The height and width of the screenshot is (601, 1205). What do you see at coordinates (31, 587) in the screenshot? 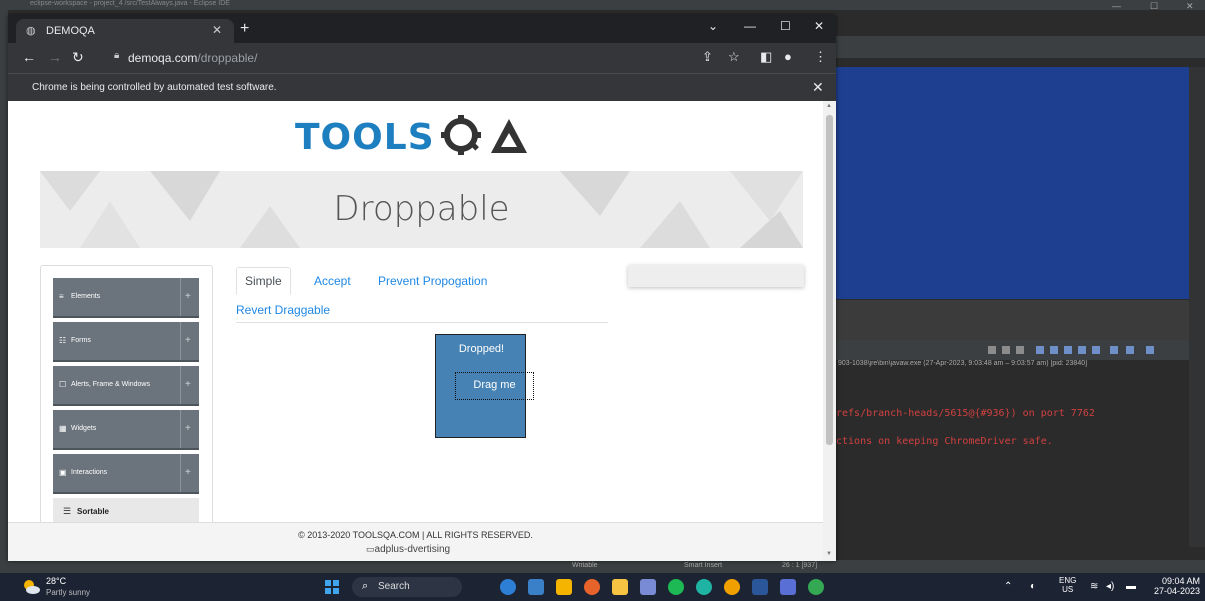
I see `partly-sunny-icon` at bounding box center [31, 587].